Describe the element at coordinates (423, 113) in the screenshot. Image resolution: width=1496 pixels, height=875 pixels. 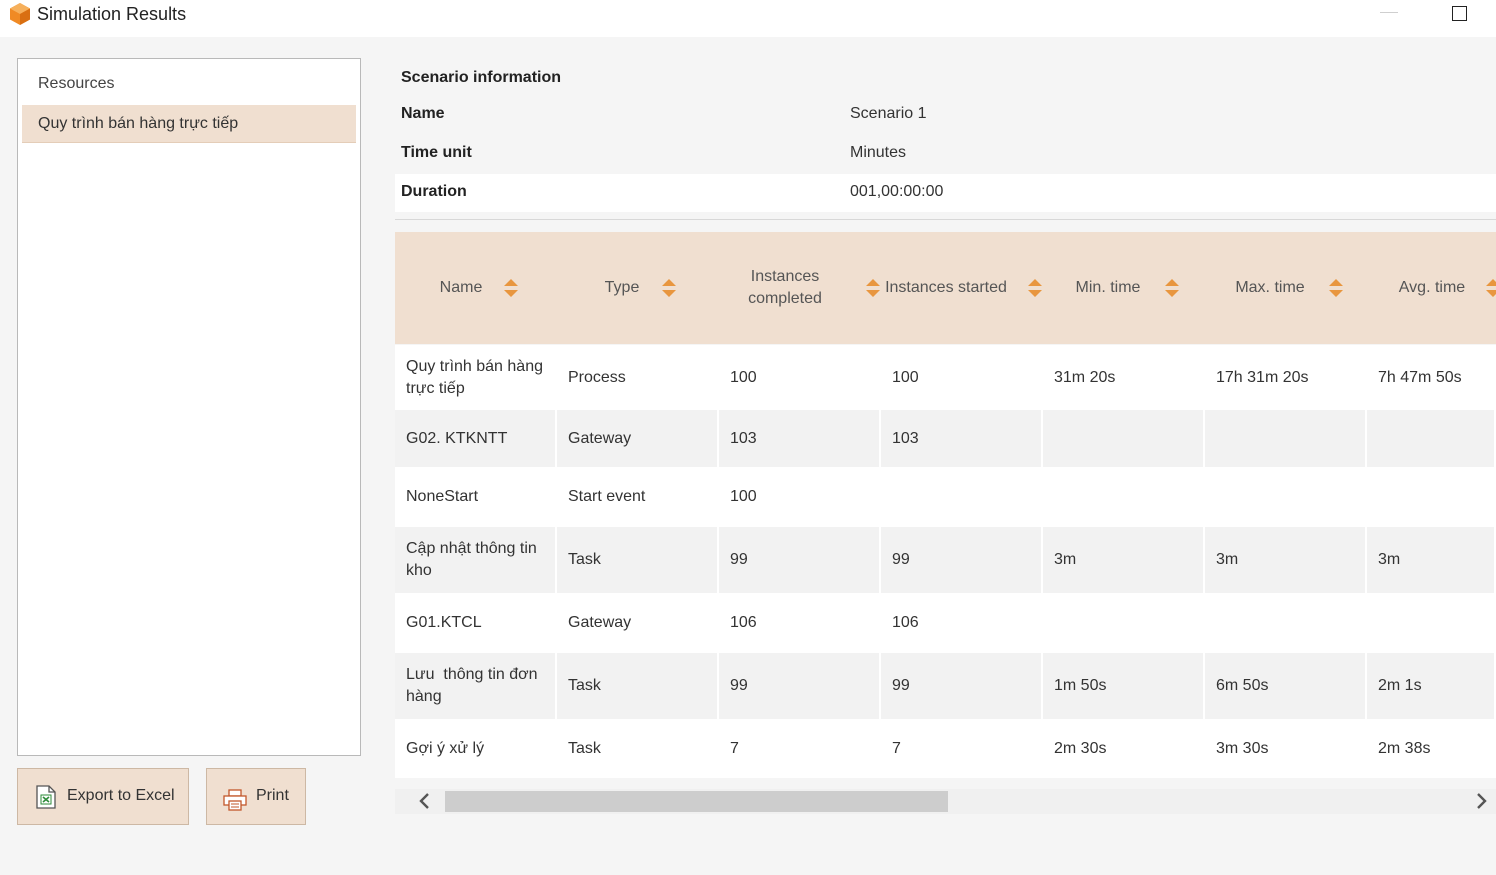
I see `scenario-key: Name` at that location.